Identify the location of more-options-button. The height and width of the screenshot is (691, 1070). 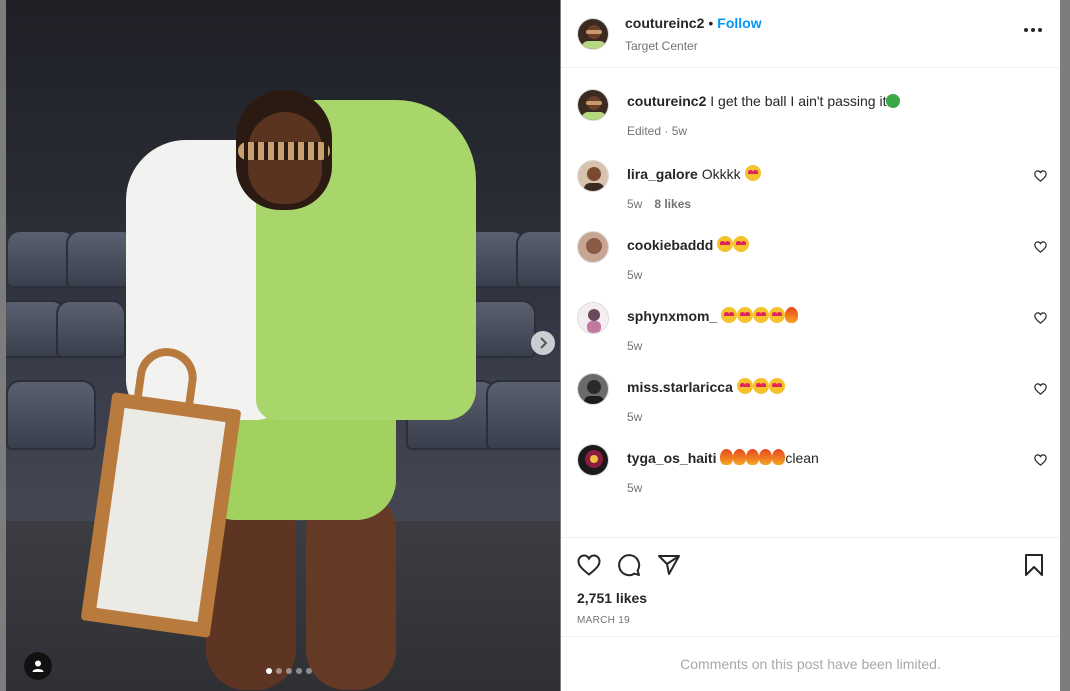
(1033, 30).